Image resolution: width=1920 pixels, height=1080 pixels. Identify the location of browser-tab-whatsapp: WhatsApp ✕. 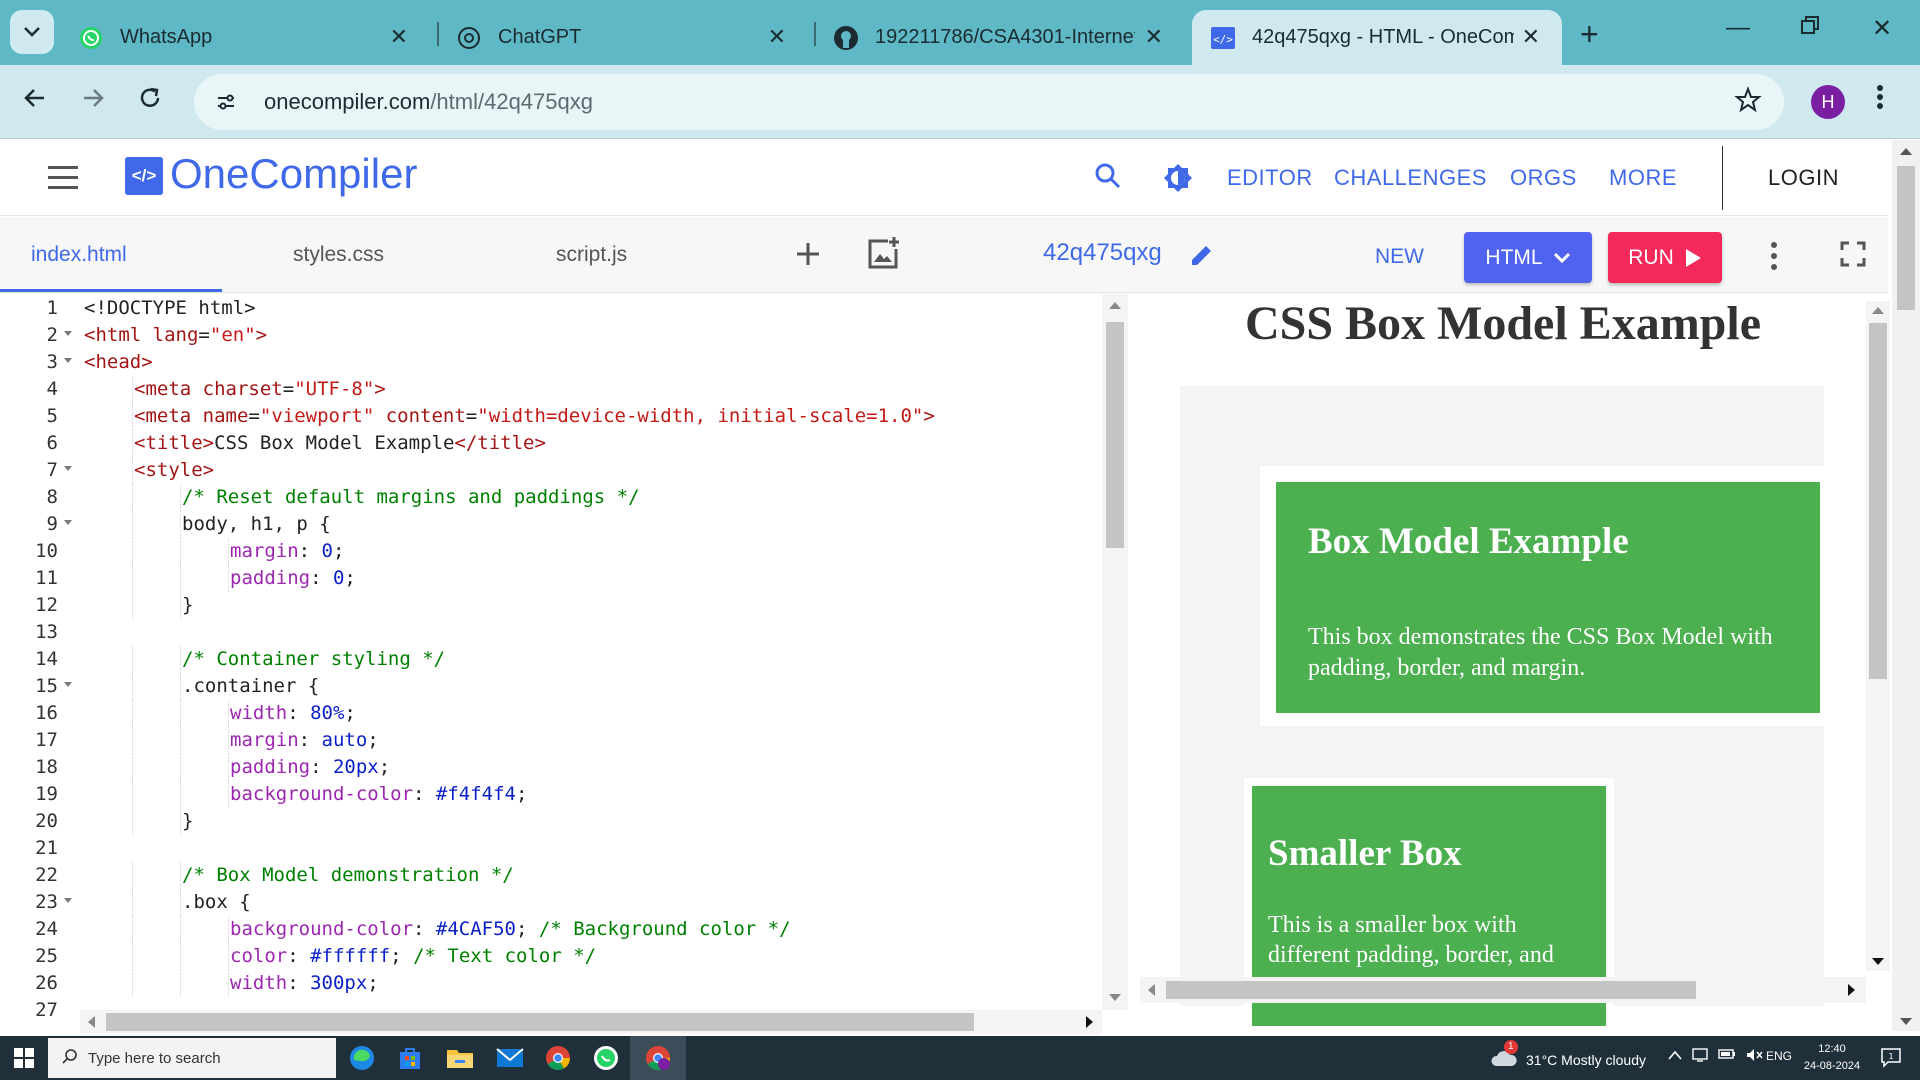
(245, 37).